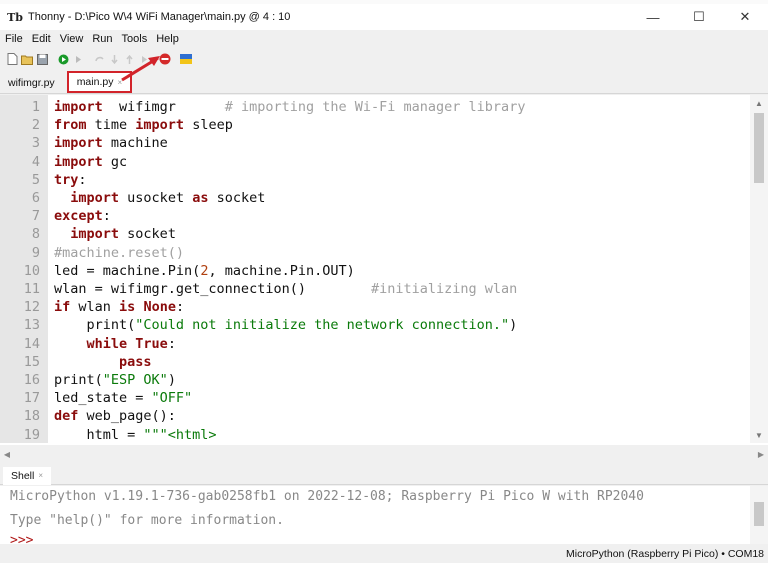  Describe the element at coordinates (370, 380) in the screenshot. I see `code-line: 16 print("ESP OK")` at that location.